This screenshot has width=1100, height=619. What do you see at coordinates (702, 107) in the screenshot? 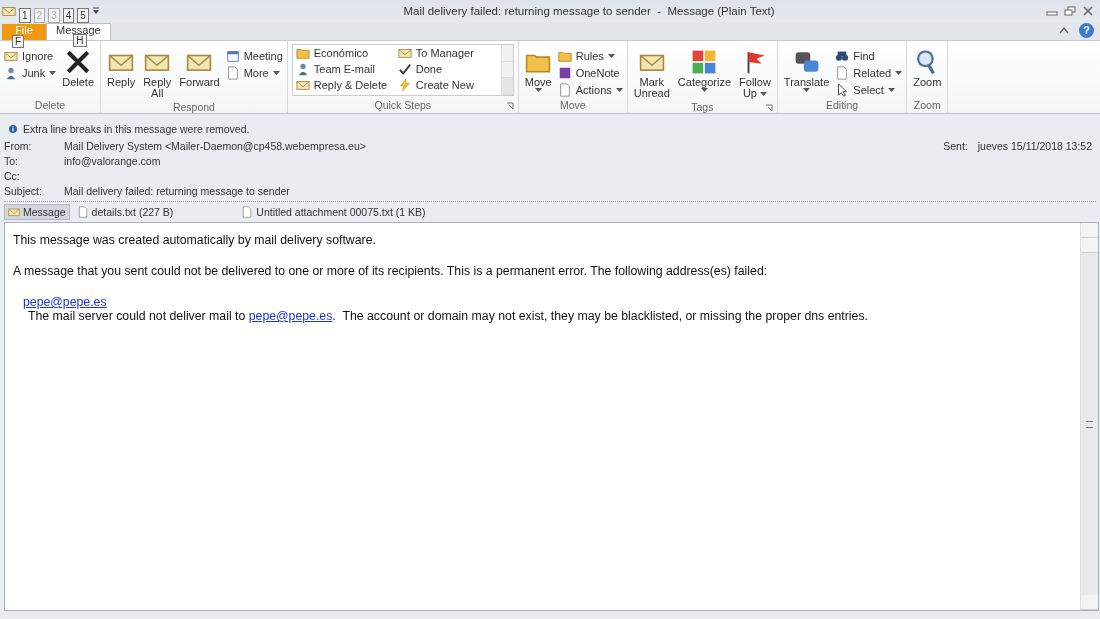
I see `group-label: Tags` at bounding box center [702, 107].